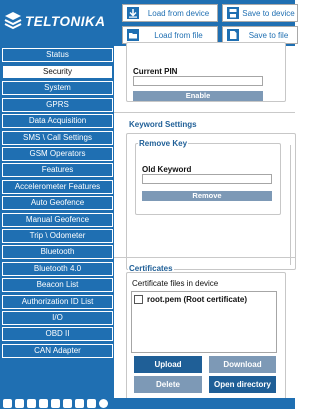 This screenshot has height=409, width=320. Describe the element at coordinates (168, 384) in the screenshot. I see `delete-button: Delete` at that location.